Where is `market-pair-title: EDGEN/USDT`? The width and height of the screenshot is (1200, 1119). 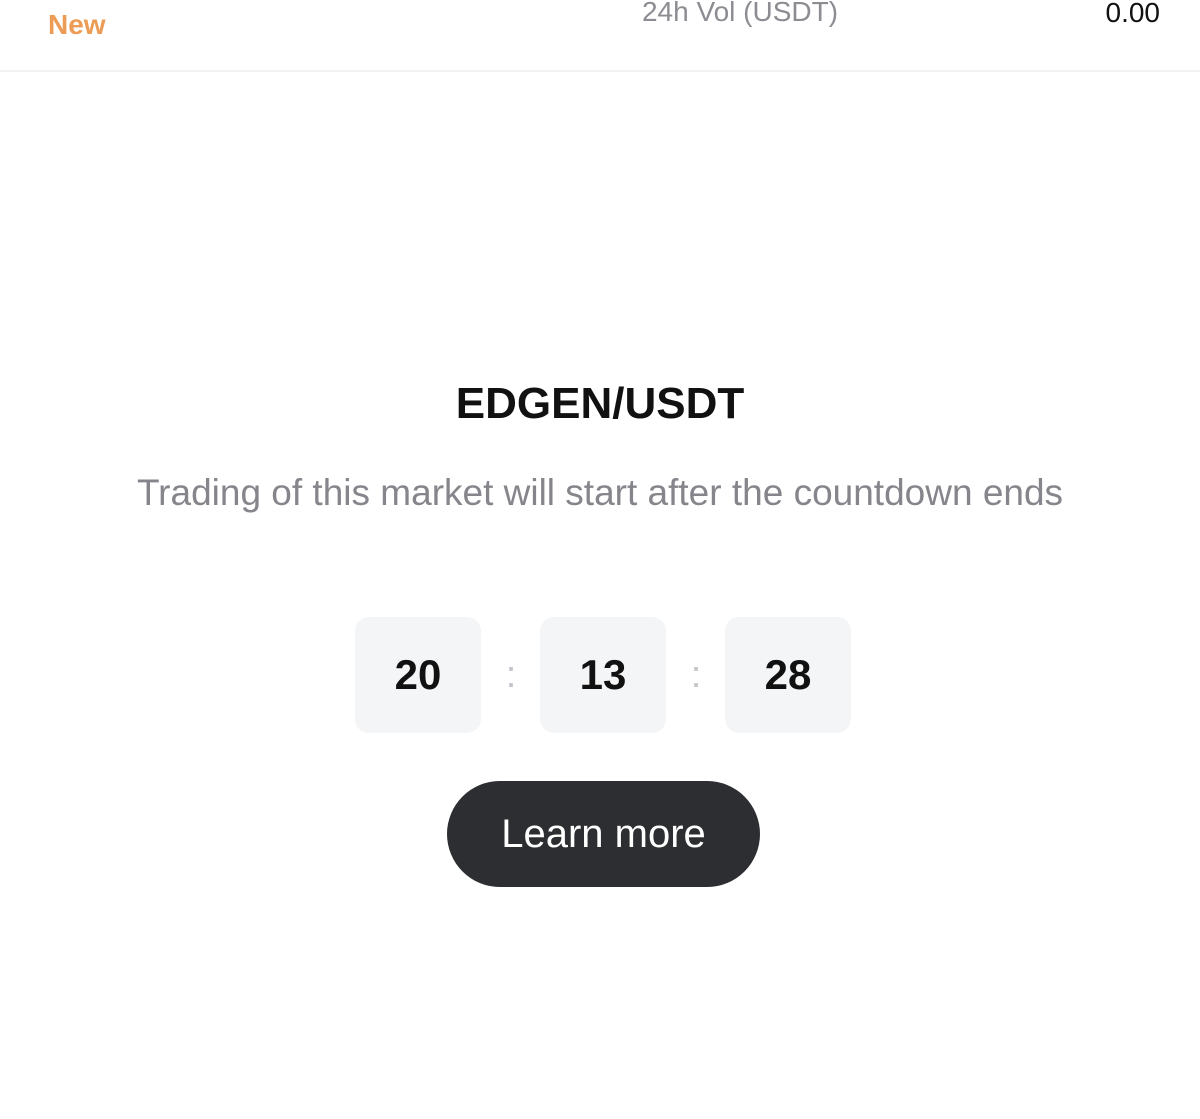
market-pair-title: EDGEN/USDT is located at coordinates (600, 403).